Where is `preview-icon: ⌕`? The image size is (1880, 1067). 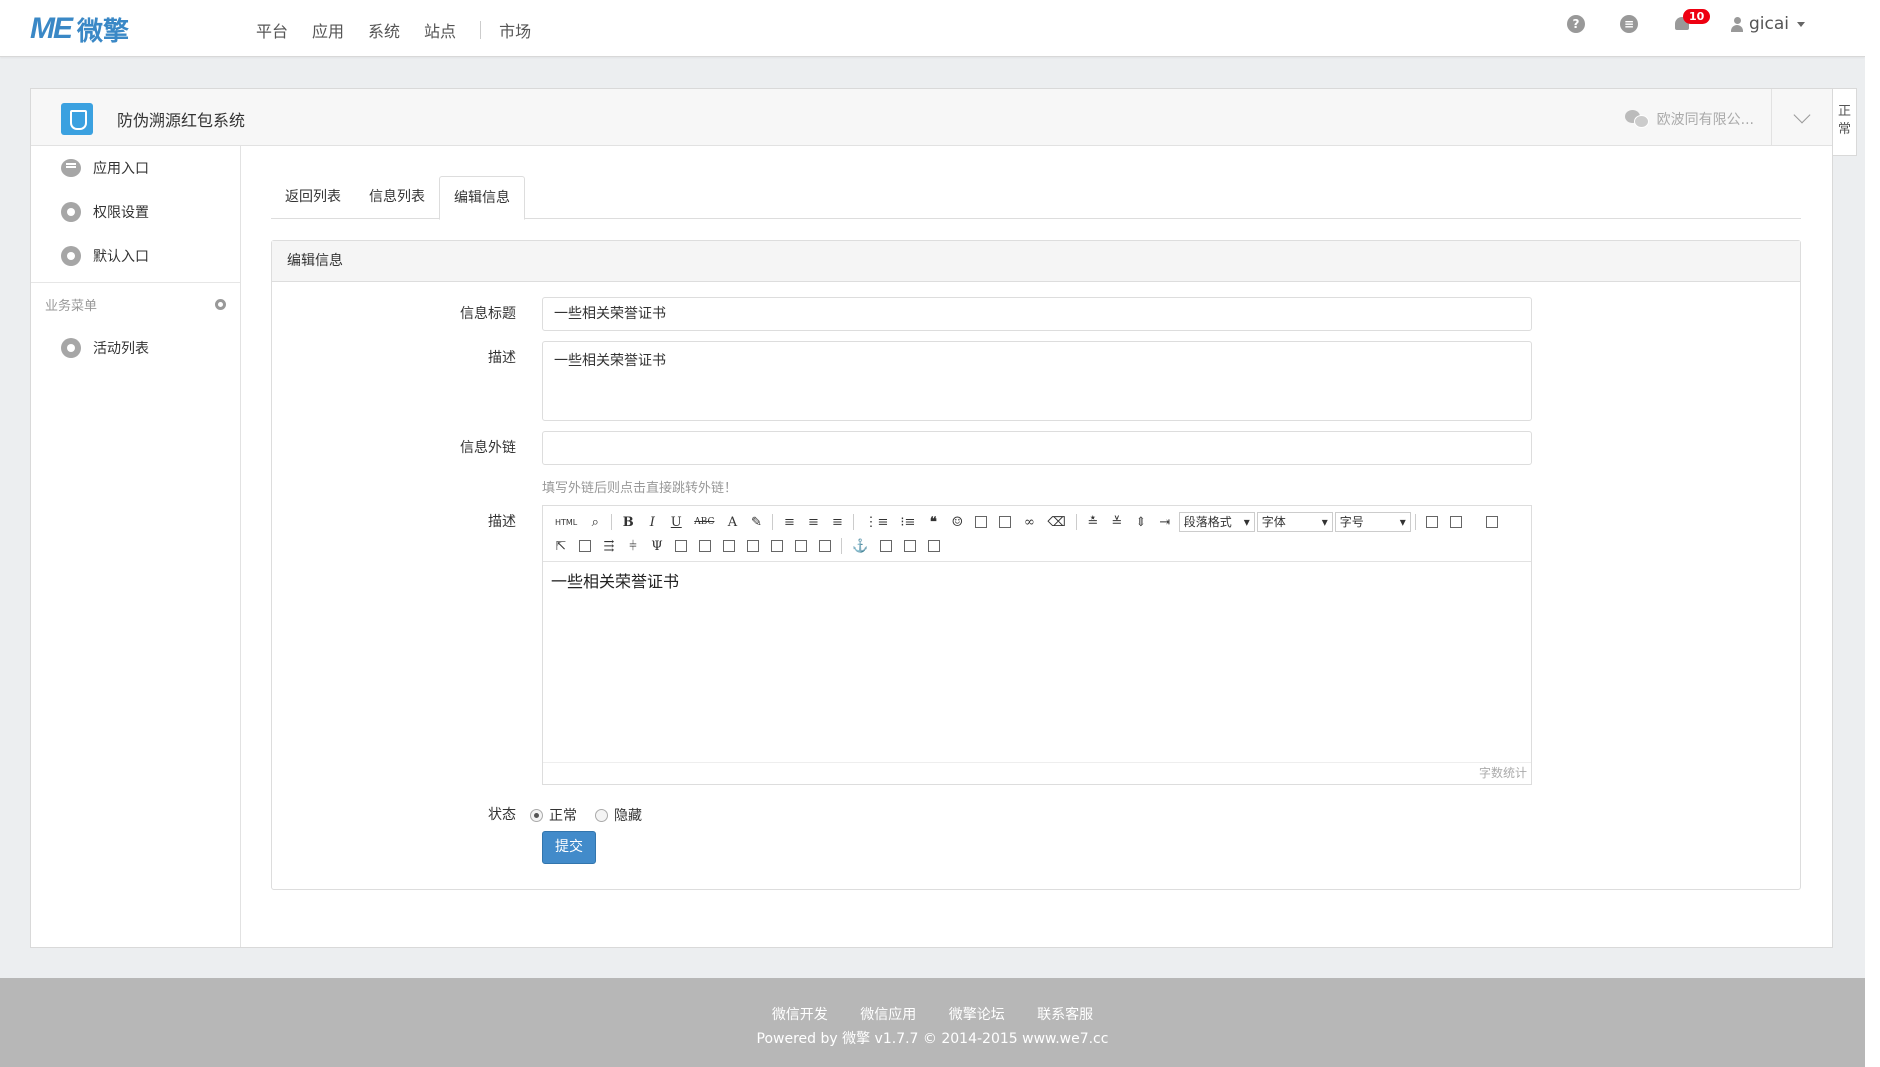
preview-icon: ⌕ is located at coordinates (595, 522).